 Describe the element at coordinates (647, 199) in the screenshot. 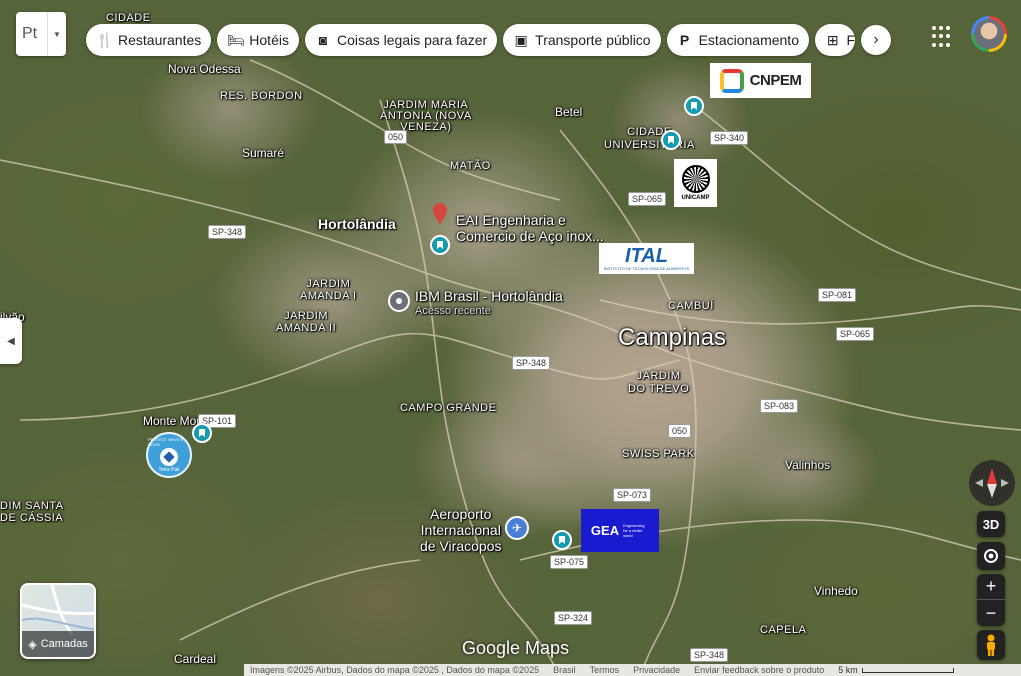

I see `road-shield: SP-065` at that location.